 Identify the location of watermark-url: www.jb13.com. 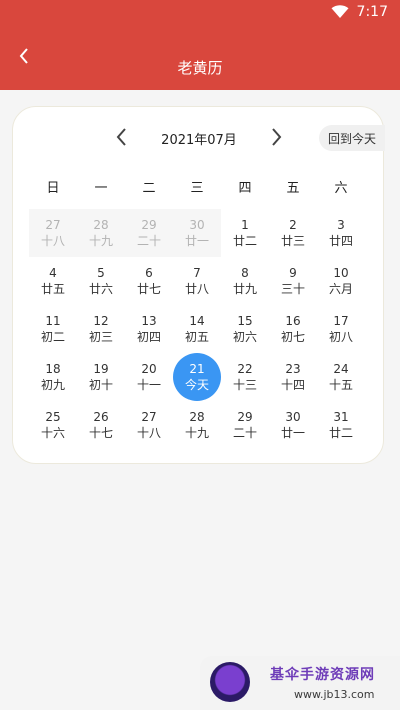
(334, 694).